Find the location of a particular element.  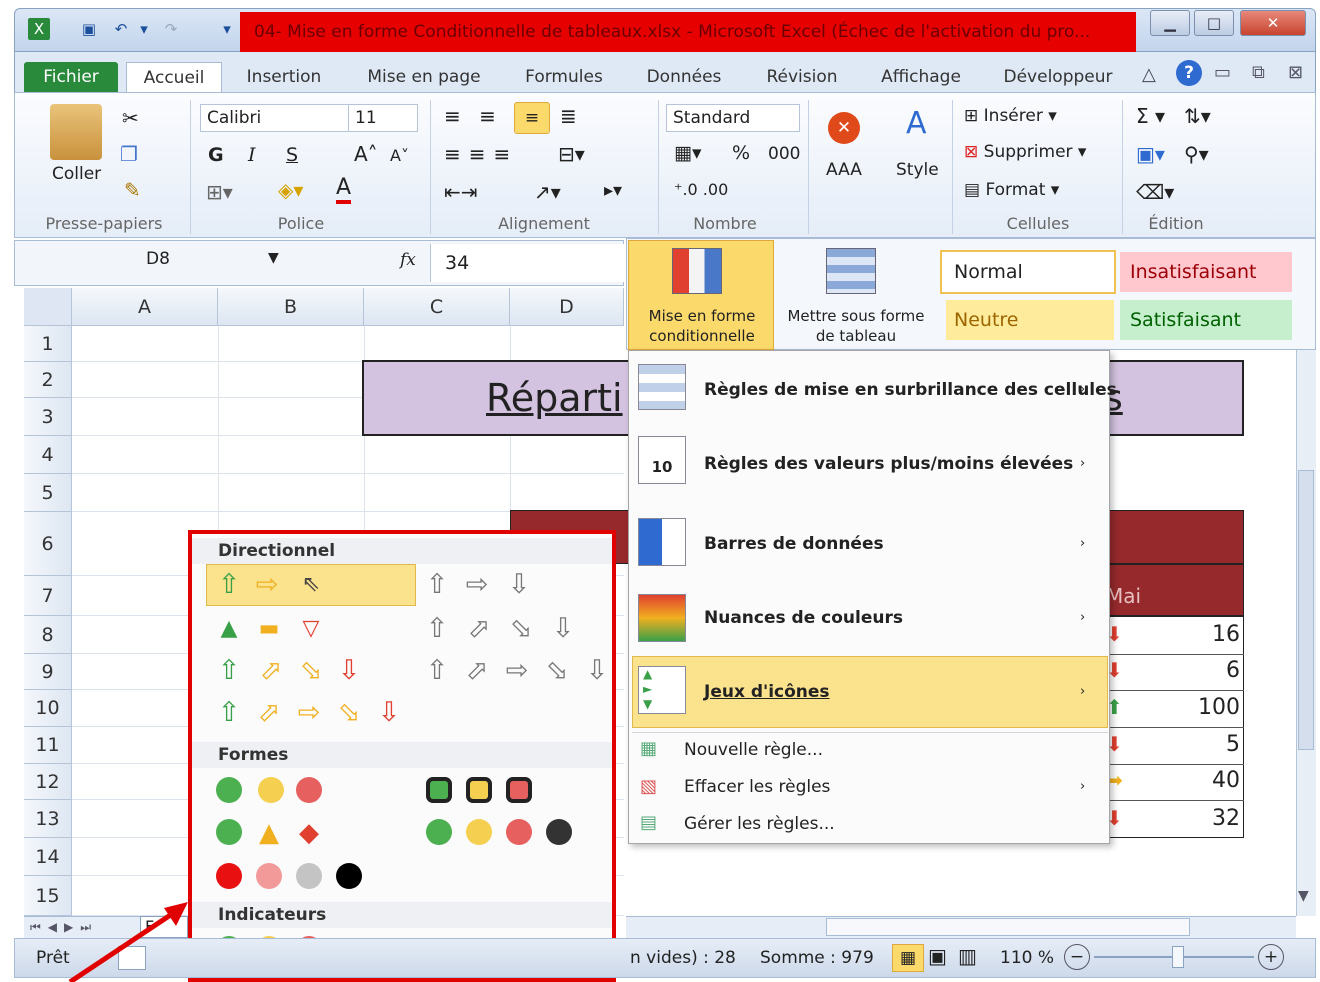

tab-formulas: Formules is located at coordinates (564, 77).